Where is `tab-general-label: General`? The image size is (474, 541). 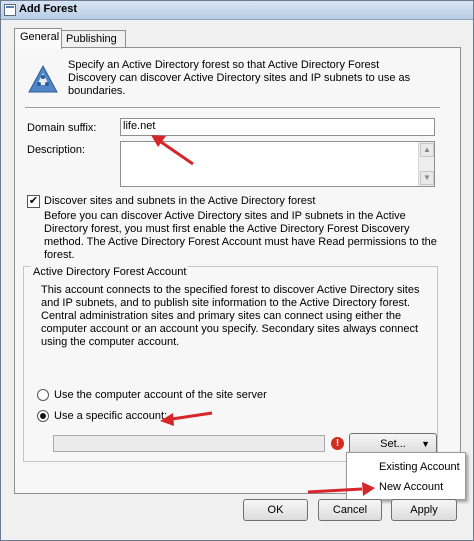
tab-general-label: General is located at coordinates (40, 37).